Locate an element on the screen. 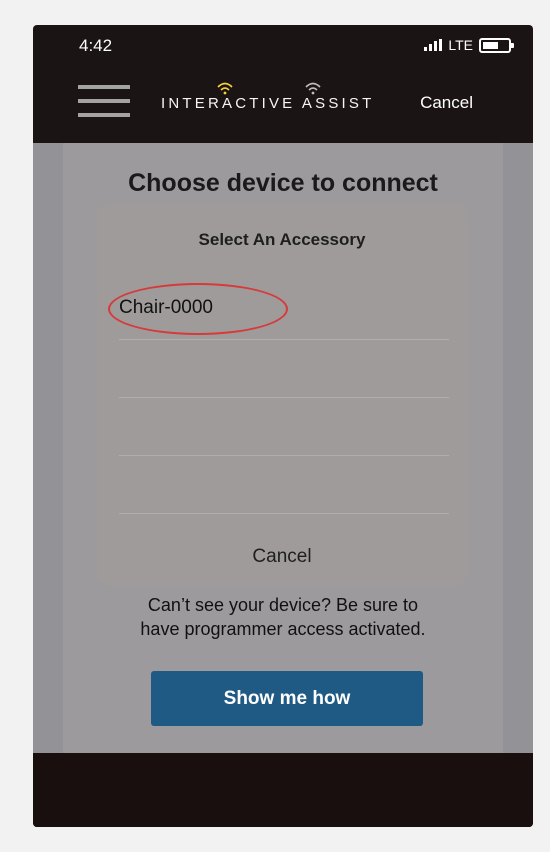  page-title: Choose device to connect is located at coordinates (283, 183).